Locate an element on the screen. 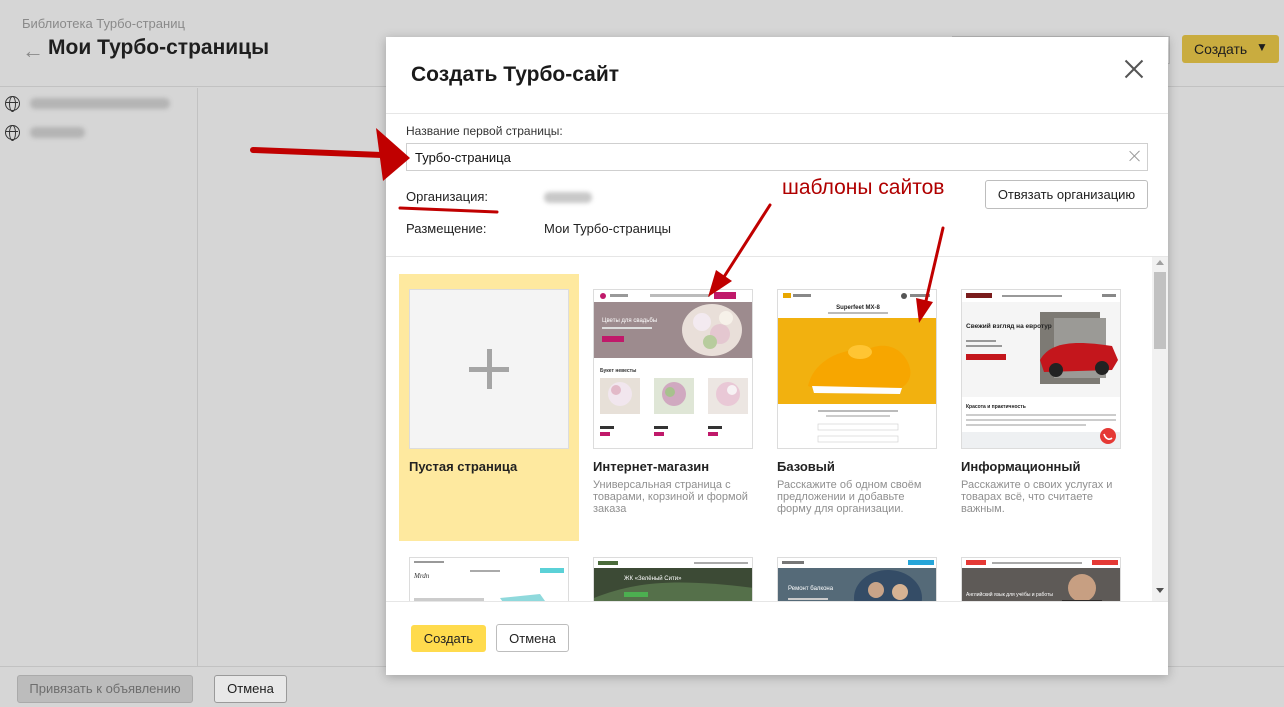  arrow-to-input is located at coordinates (318, 152).